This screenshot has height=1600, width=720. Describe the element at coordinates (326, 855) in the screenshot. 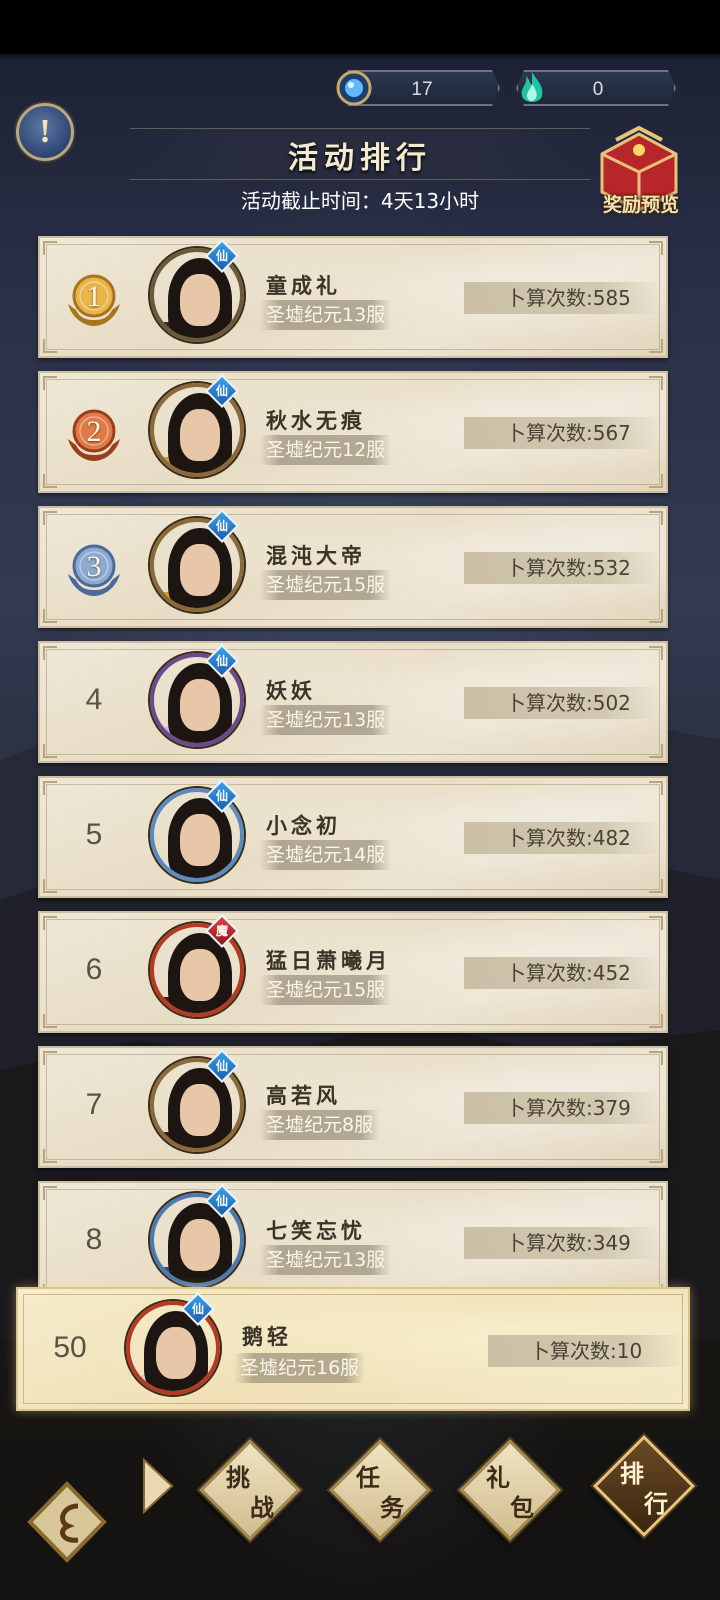

I see `player-server: 圣墟纪元14服` at that location.